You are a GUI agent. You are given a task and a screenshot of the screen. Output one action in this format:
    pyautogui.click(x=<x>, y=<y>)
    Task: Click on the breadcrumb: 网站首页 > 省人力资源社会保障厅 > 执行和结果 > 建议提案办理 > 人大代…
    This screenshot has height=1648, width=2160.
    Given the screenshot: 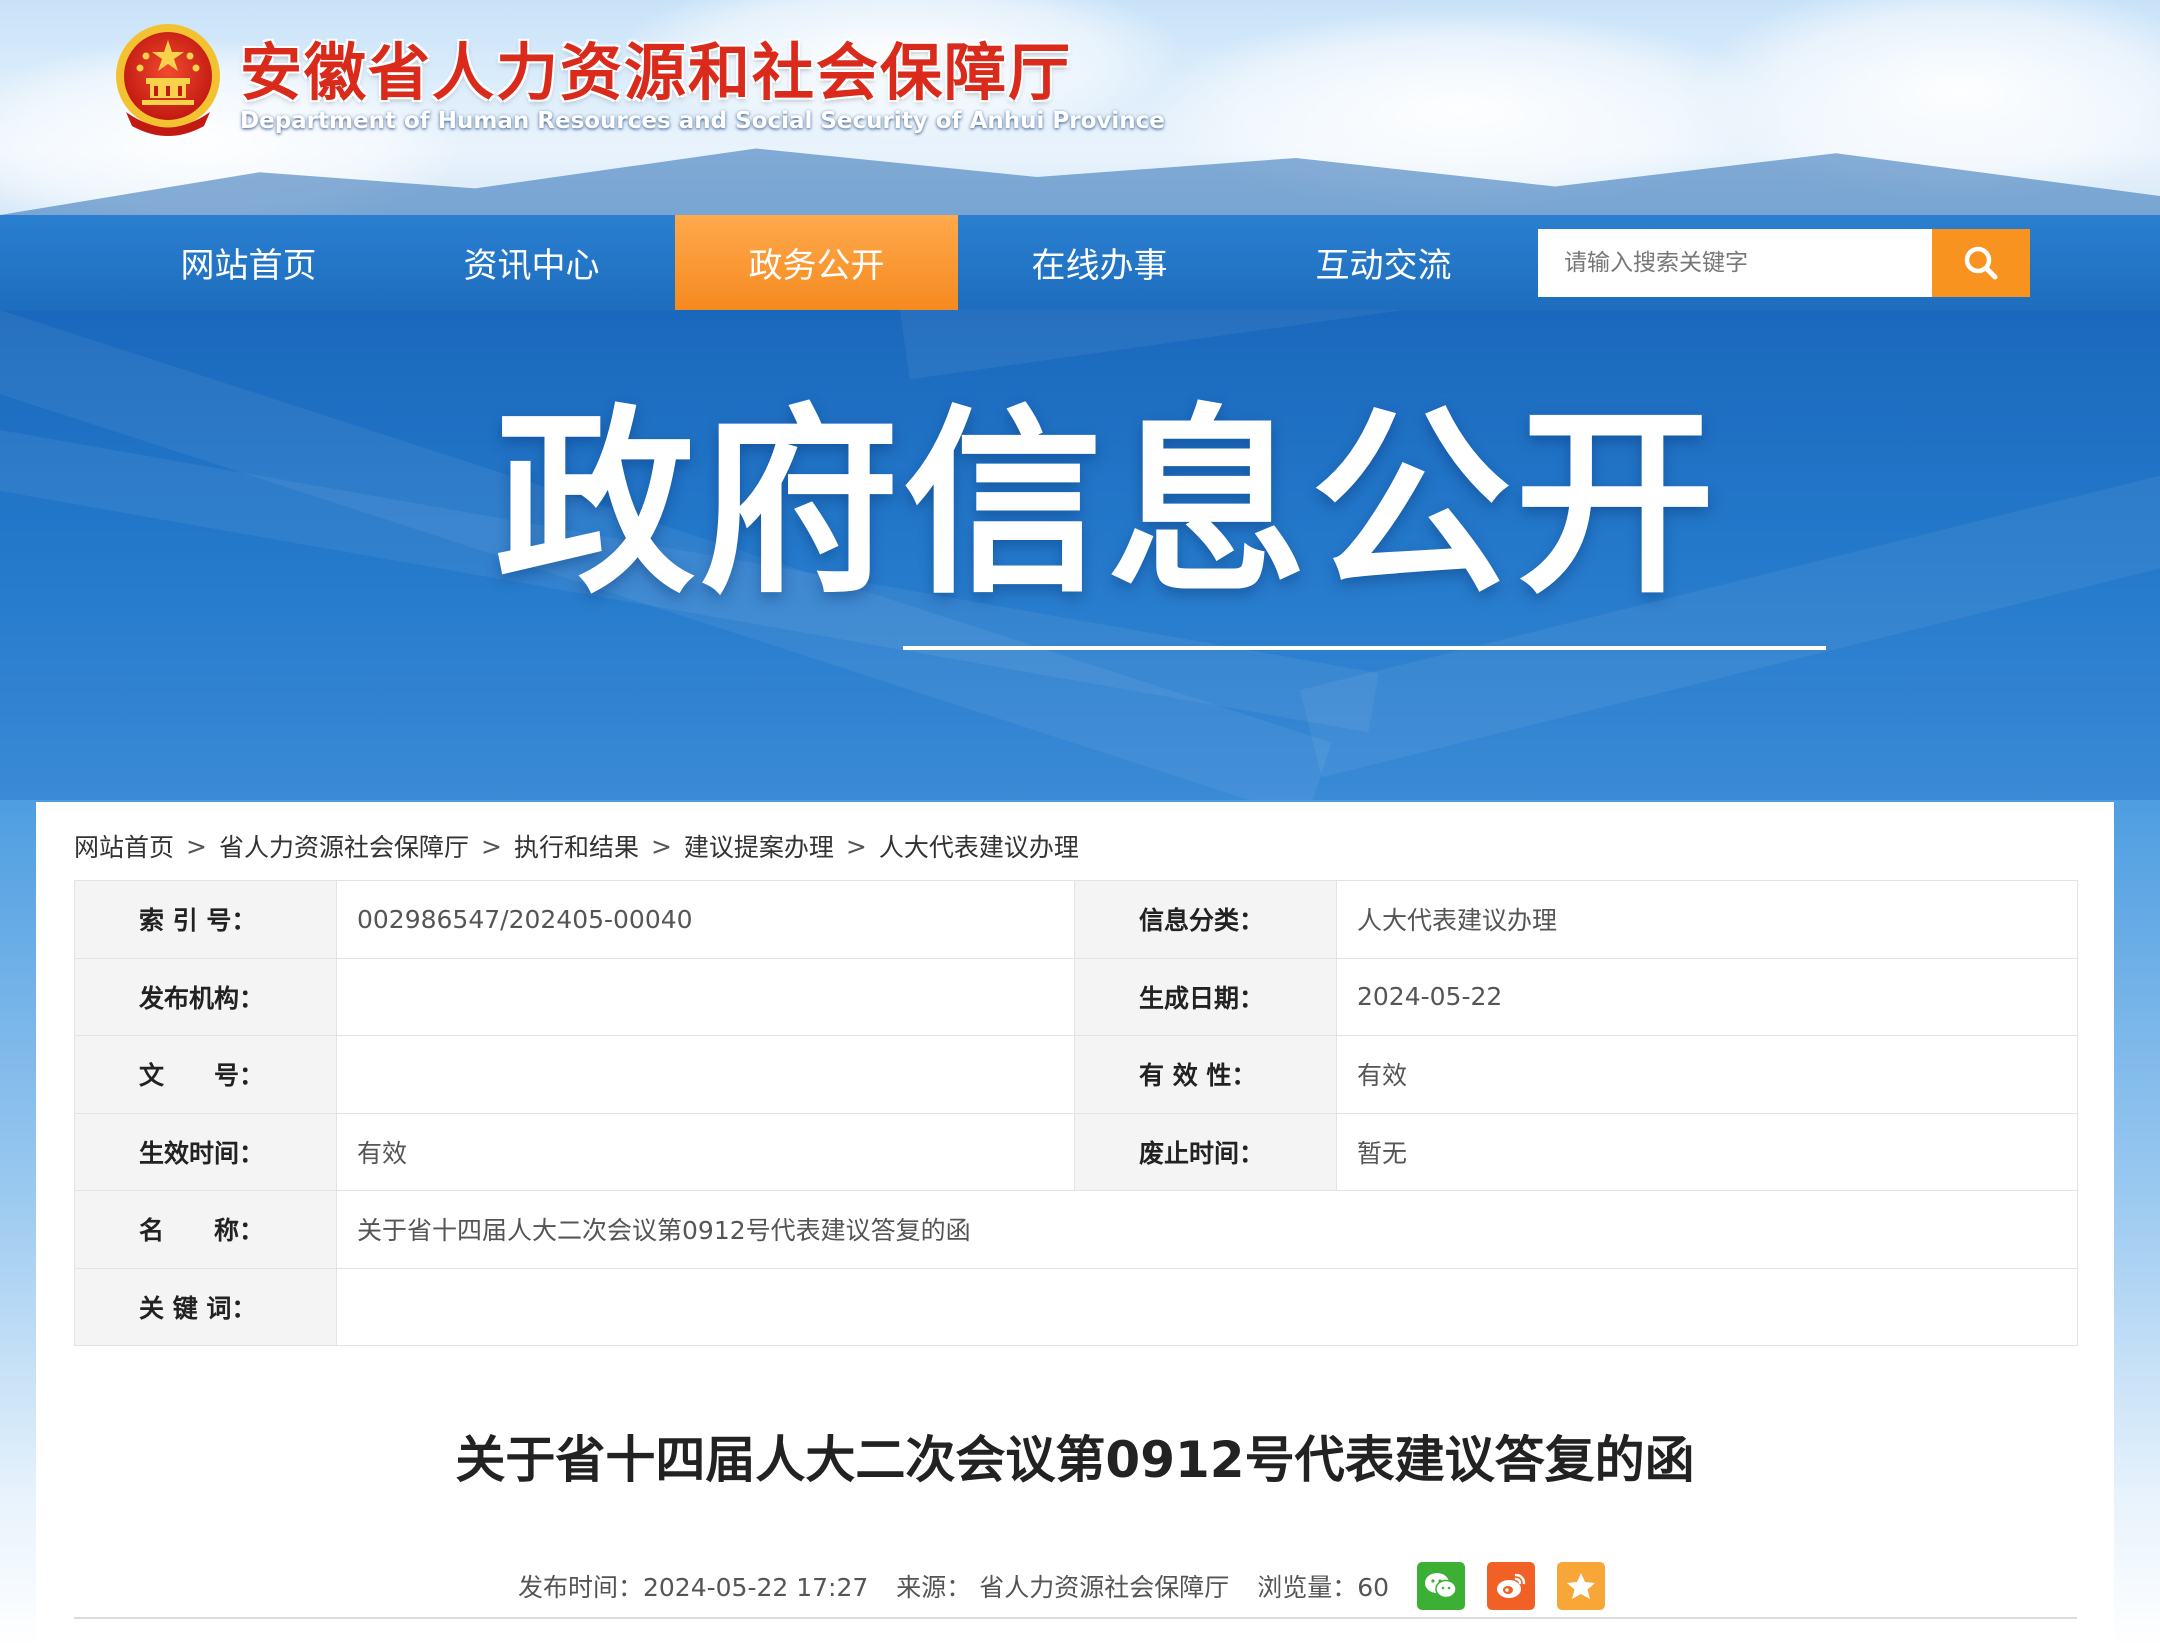 What is the action you would take?
    pyautogui.click(x=576, y=846)
    